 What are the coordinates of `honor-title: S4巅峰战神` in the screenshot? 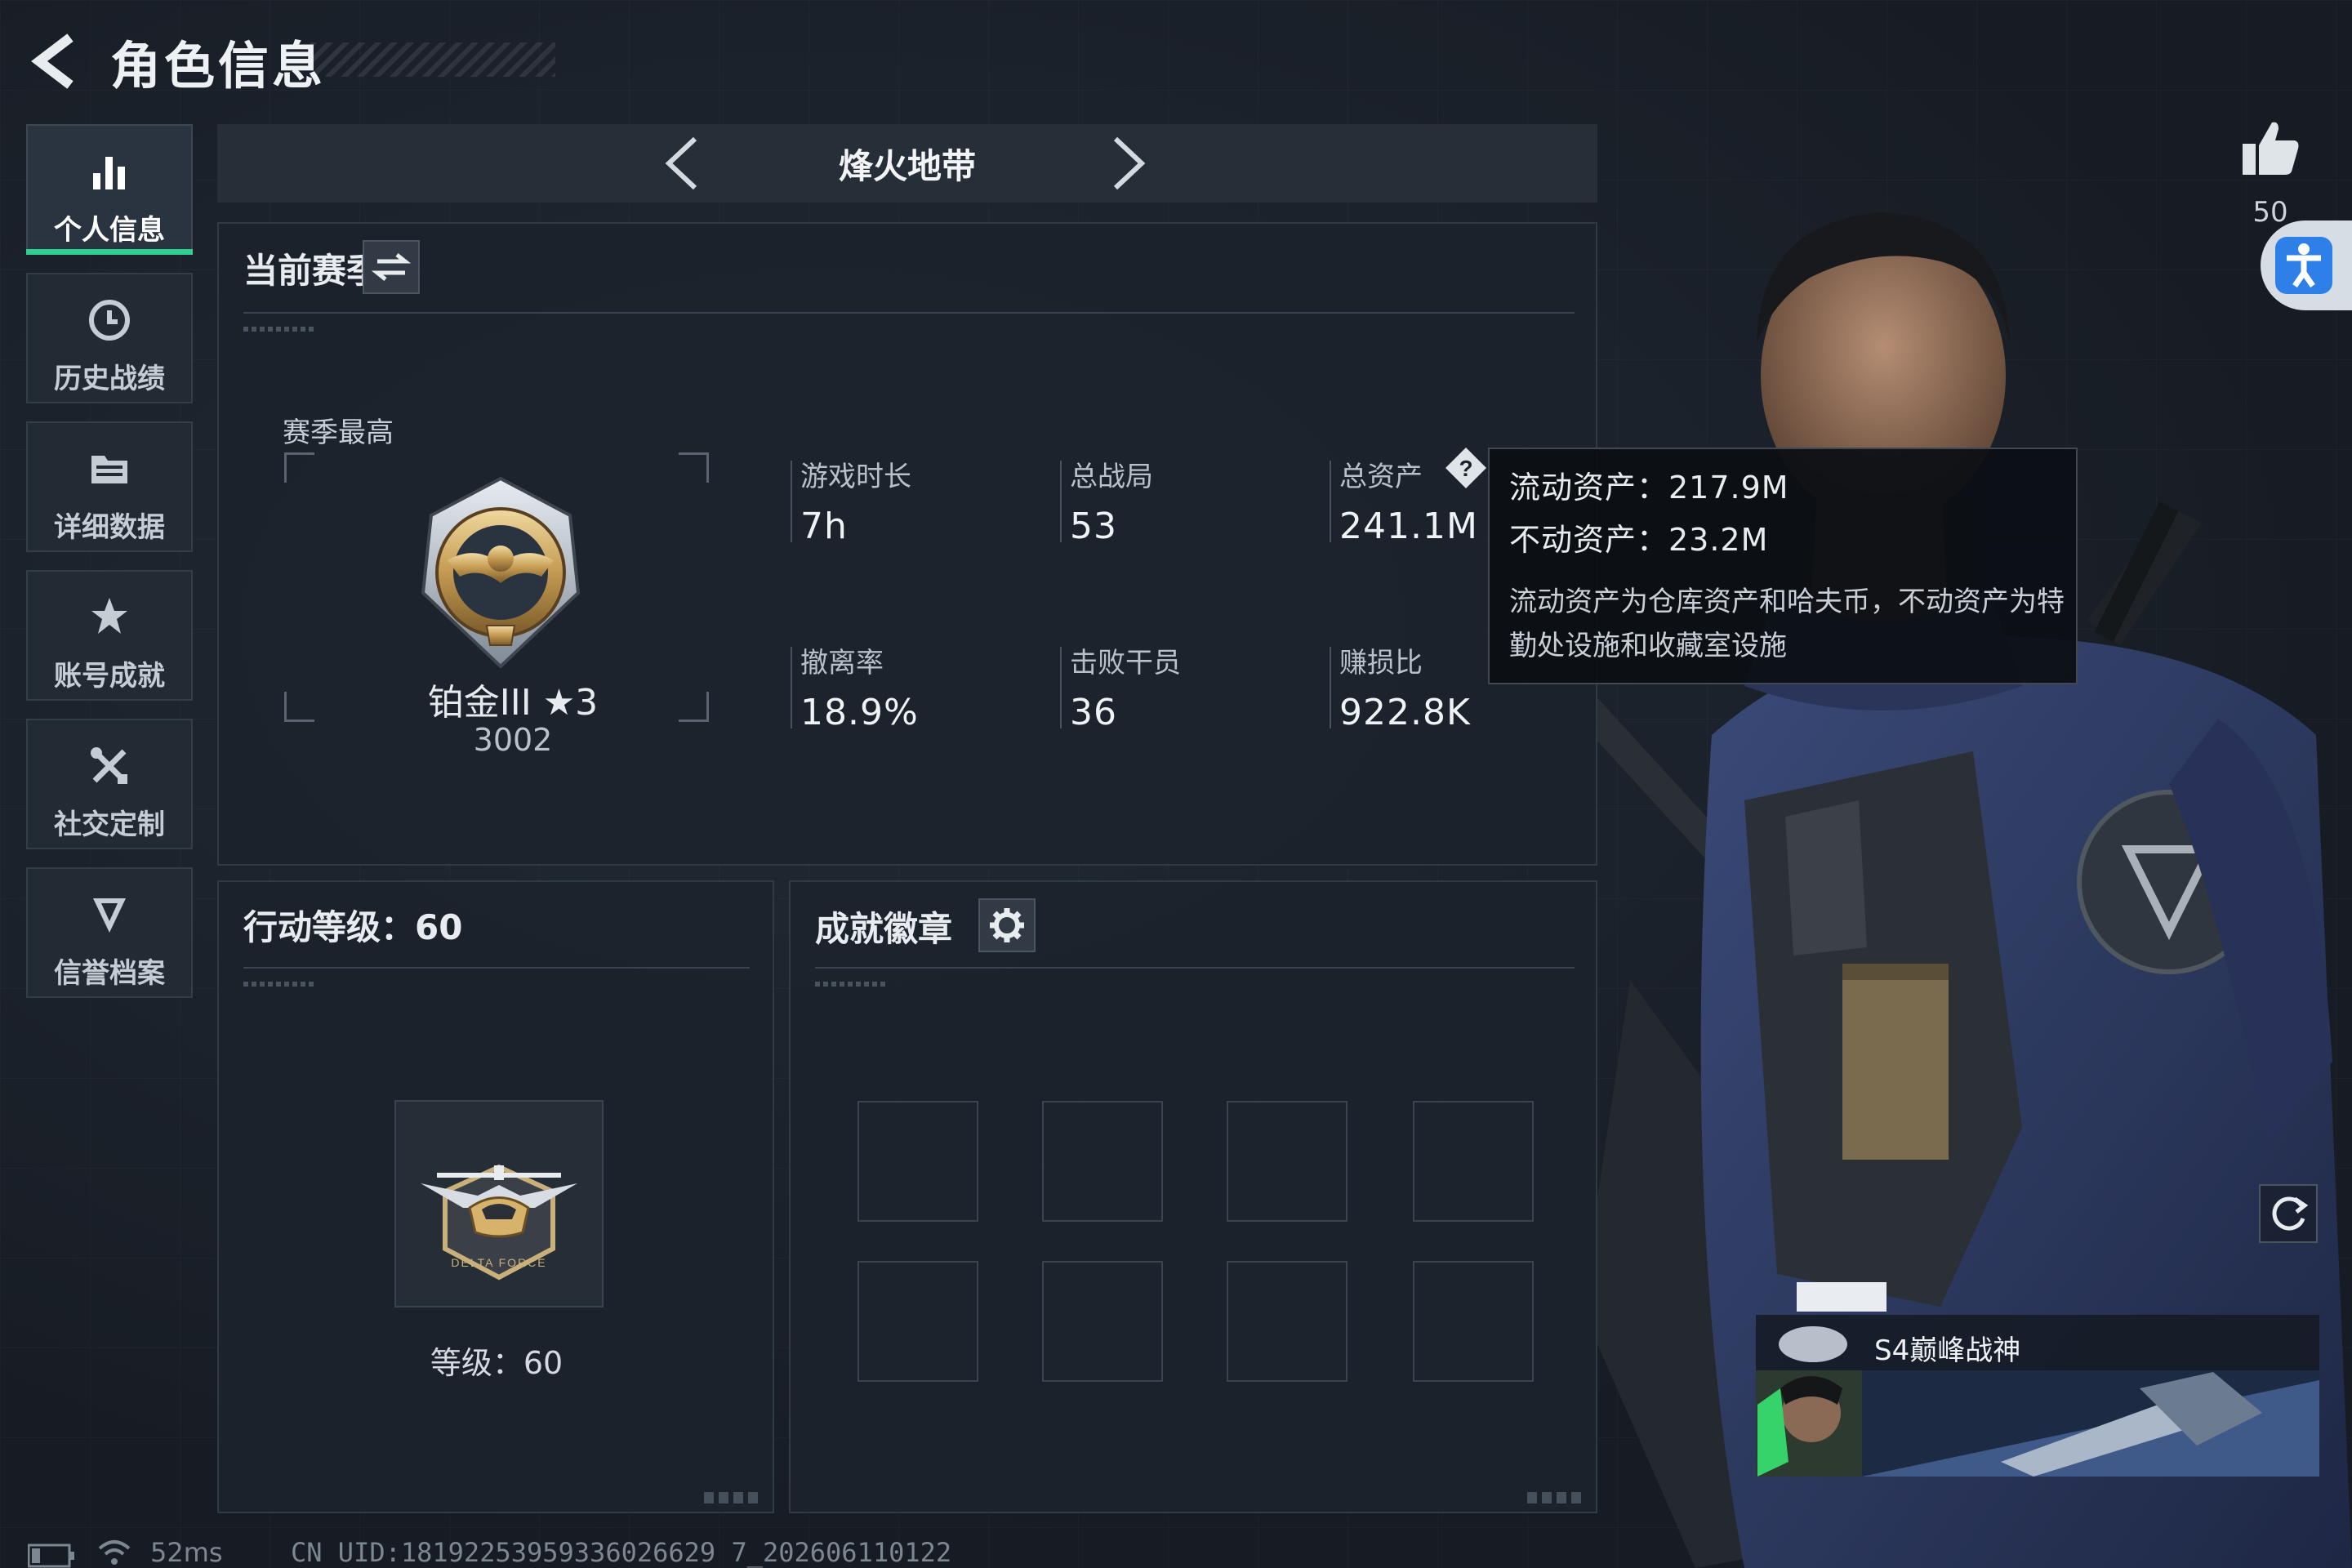 It's located at (1947, 1350).